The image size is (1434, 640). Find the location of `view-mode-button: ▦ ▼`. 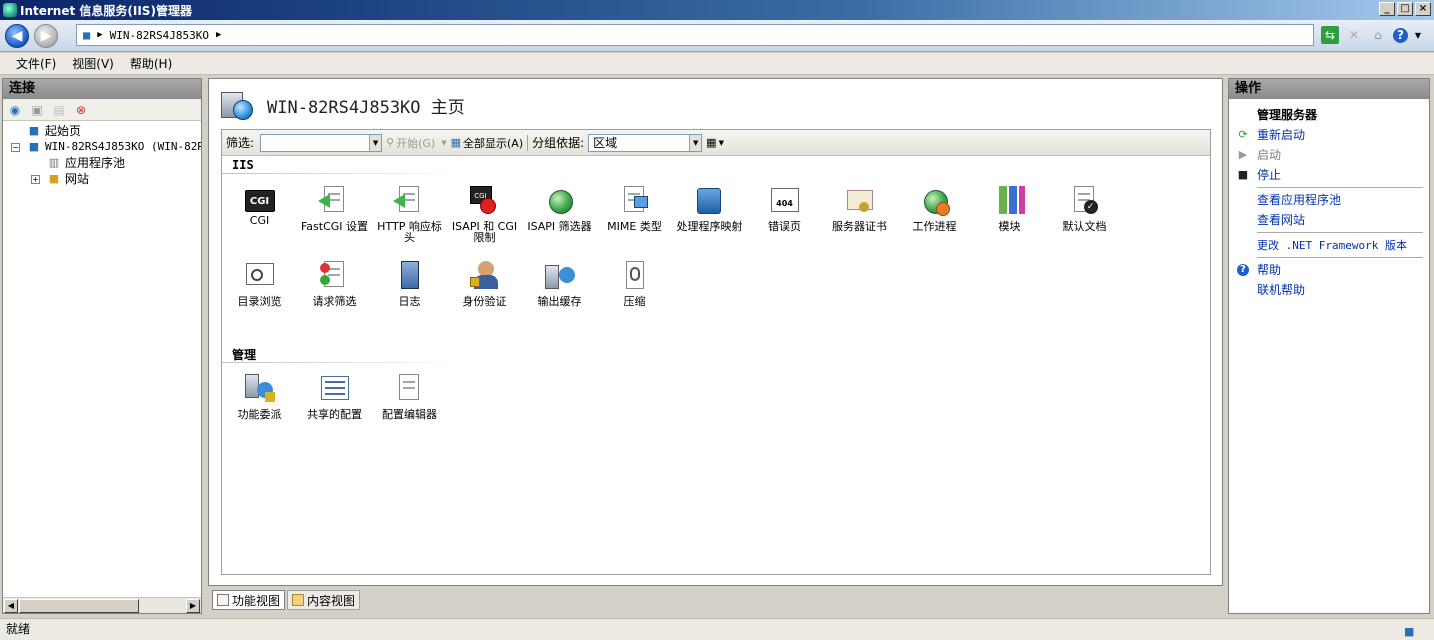

view-mode-button: ▦ ▼ is located at coordinates (715, 142).